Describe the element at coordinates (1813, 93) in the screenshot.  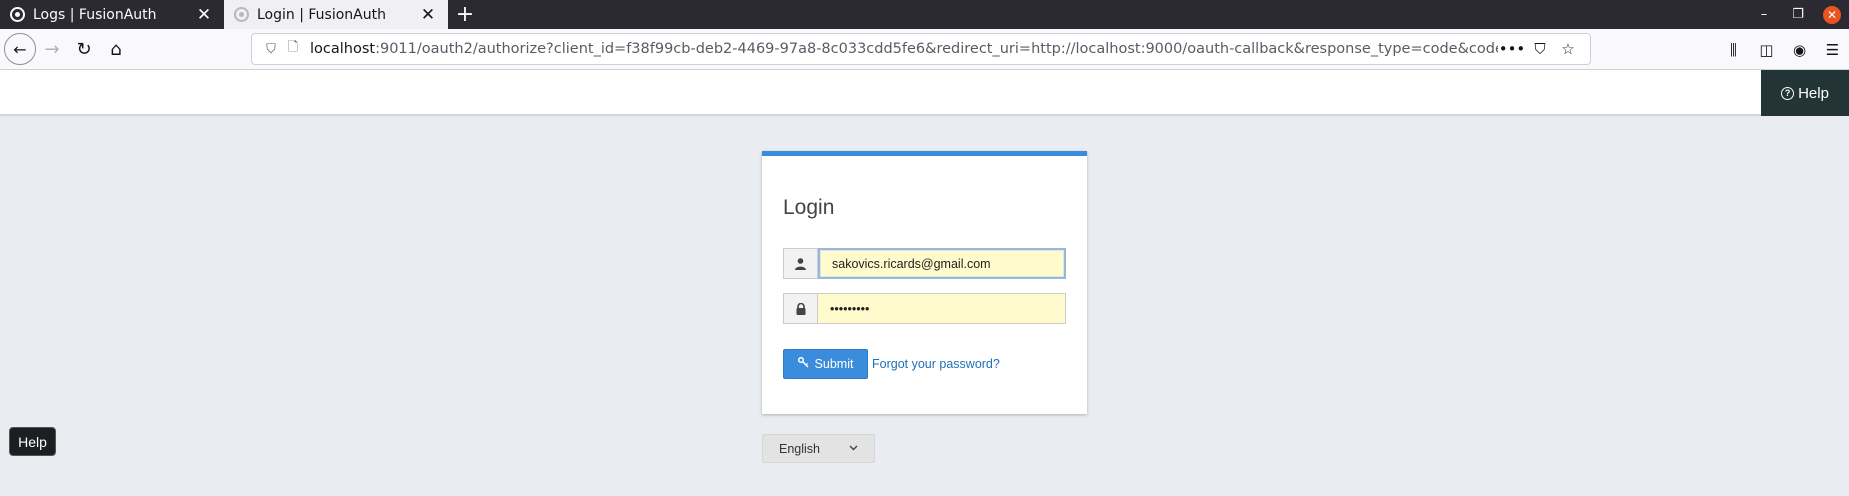
I see `help-label: Help` at that location.